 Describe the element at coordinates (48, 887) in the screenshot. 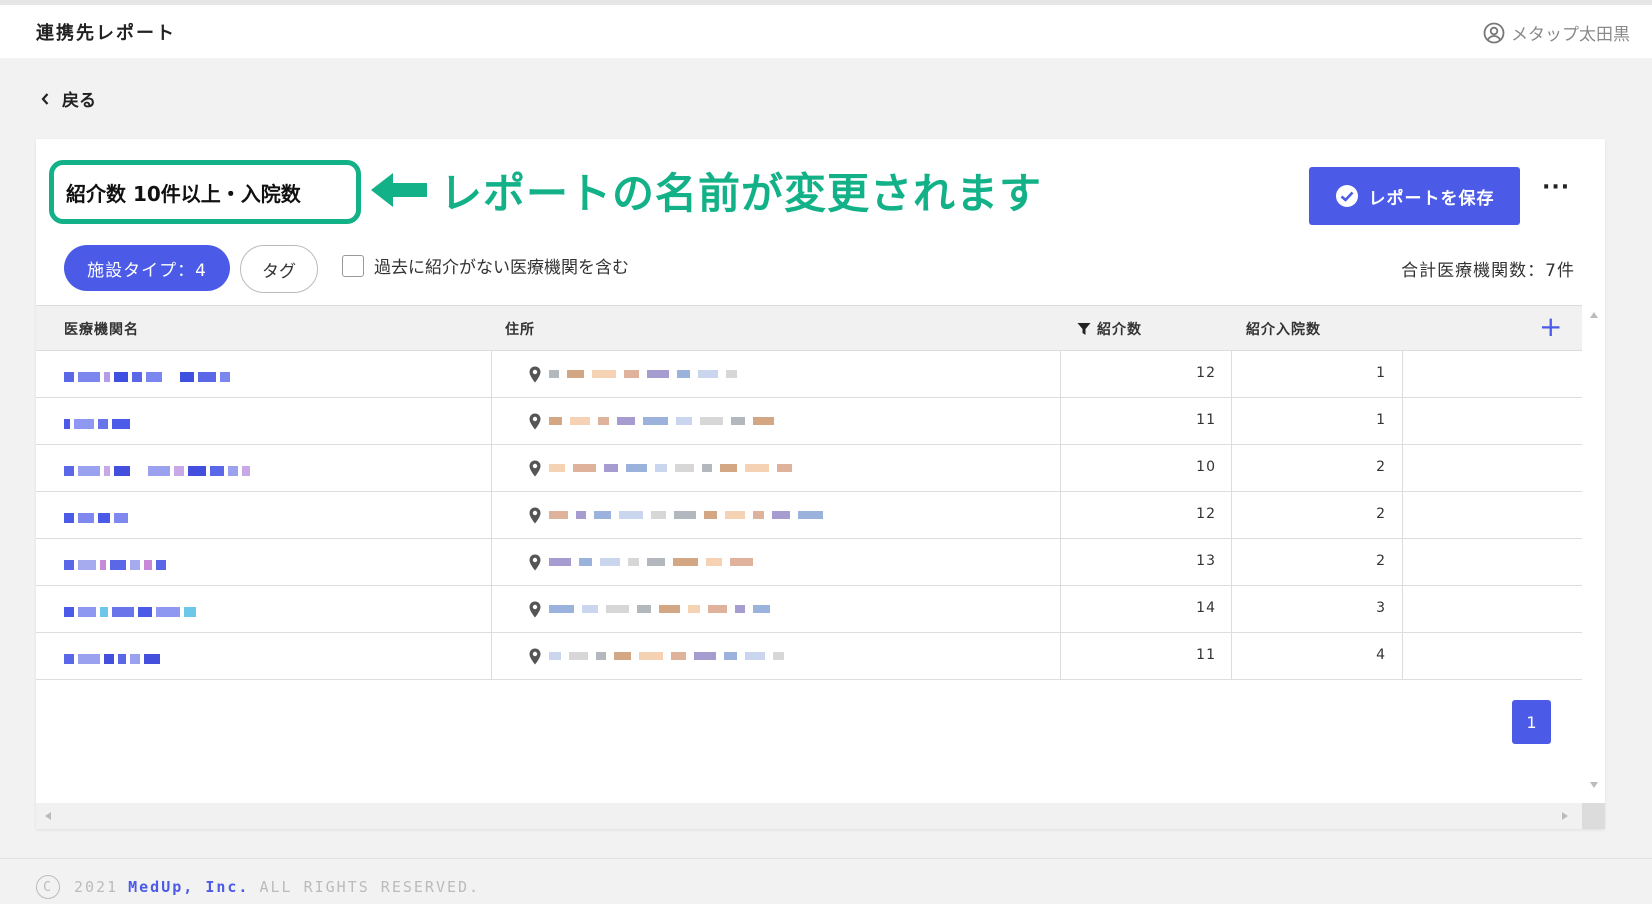

I see `copyright-icon: C` at that location.